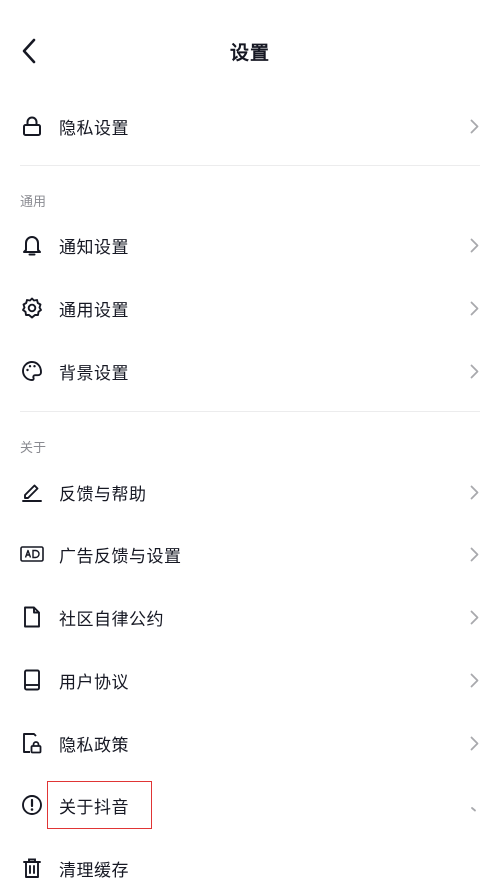 The height and width of the screenshot is (894, 500). What do you see at coordinates (94, 682) in the screenshot?
I see `user-agreement-label: 用户协议` at bounding box center [94, 682].